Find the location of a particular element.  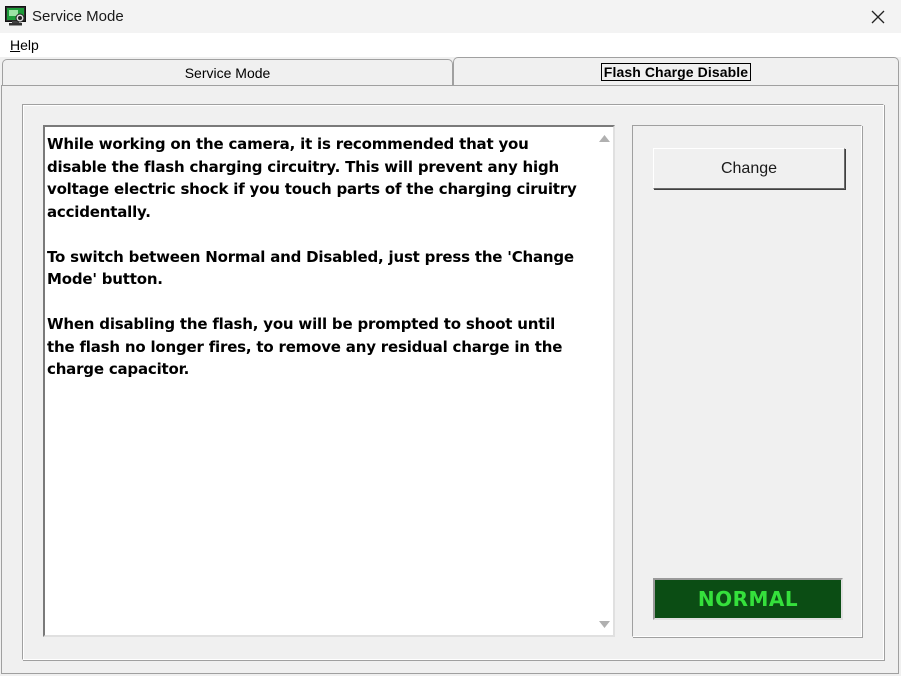

flash-status-indicator: NORMAL is located at coordinates (748, 599).